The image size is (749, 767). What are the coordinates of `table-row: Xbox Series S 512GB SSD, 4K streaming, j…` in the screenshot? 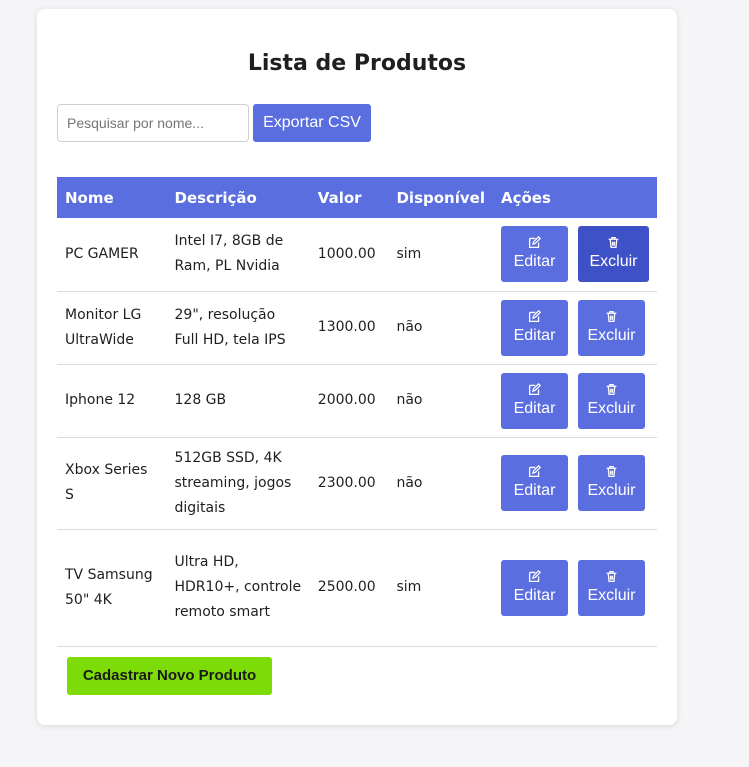 It's located at (357, 483).